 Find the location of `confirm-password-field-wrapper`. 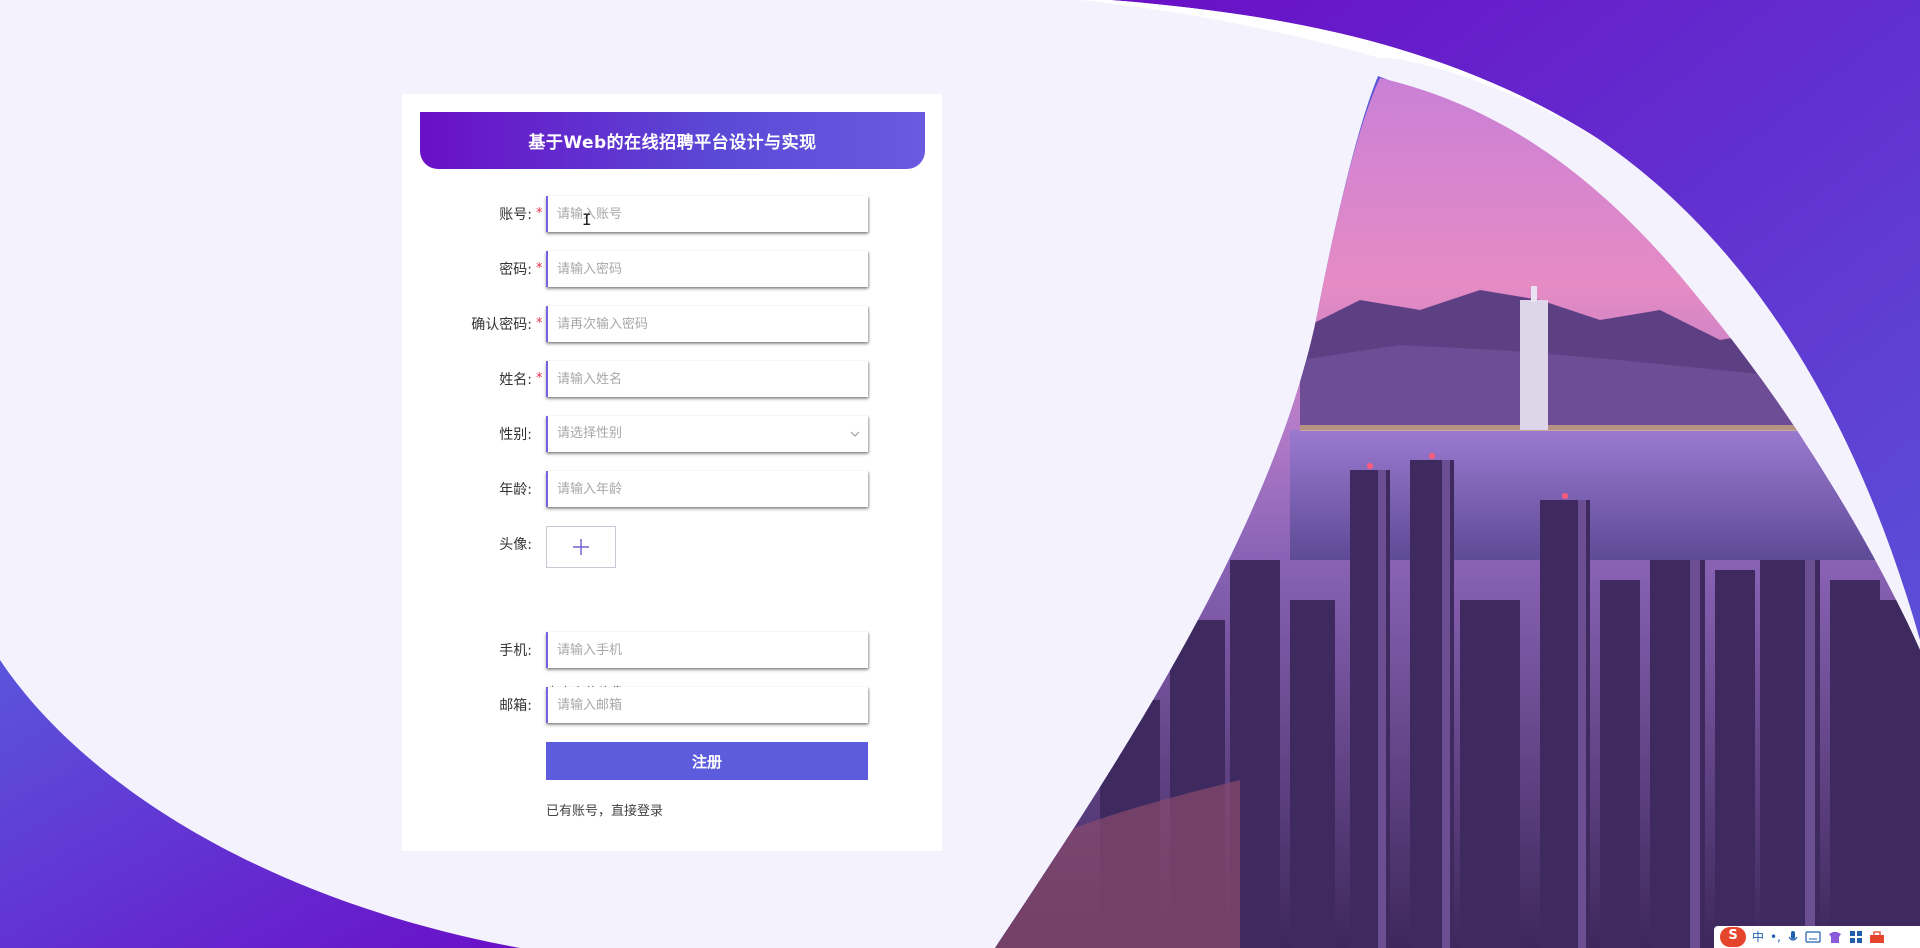

confirm-password-field-wrapper is located at coordinates (707, 324).